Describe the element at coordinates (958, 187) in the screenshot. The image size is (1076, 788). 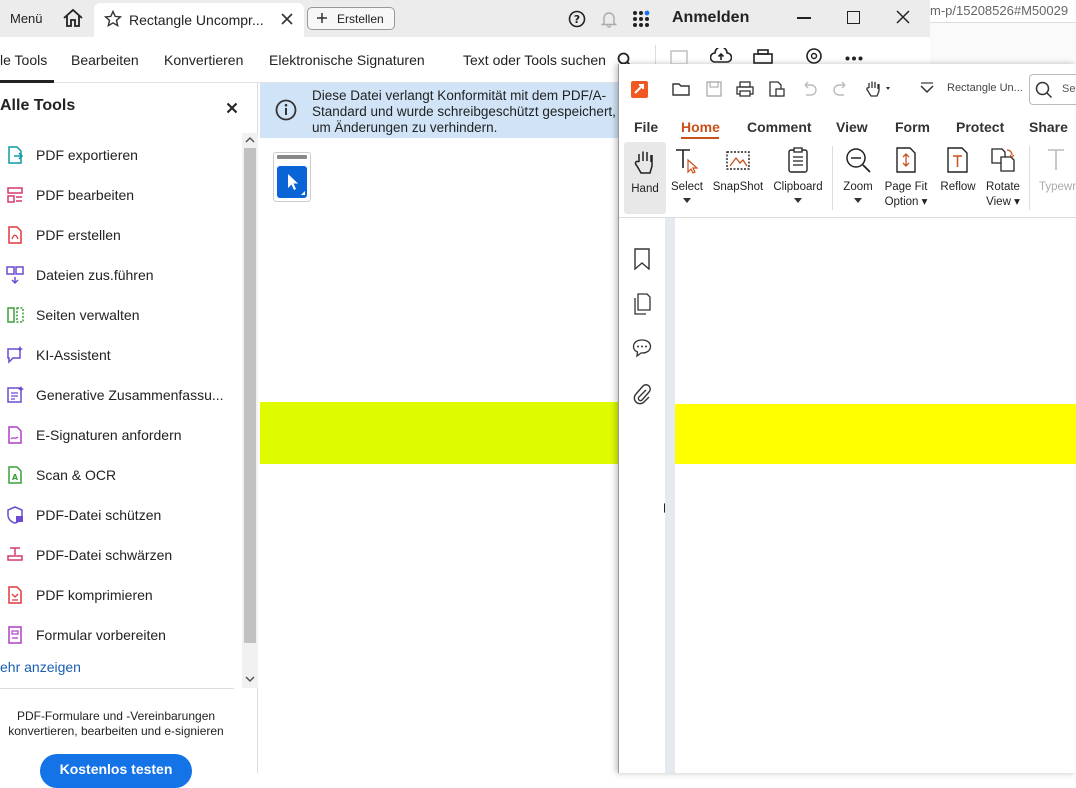
I see `reflow-label: Reflow` at that location.